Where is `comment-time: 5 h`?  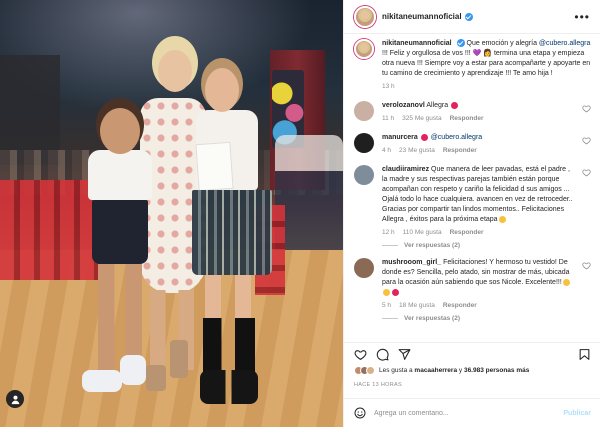
comment-time: 5 h is located at coordinates (387, 305).